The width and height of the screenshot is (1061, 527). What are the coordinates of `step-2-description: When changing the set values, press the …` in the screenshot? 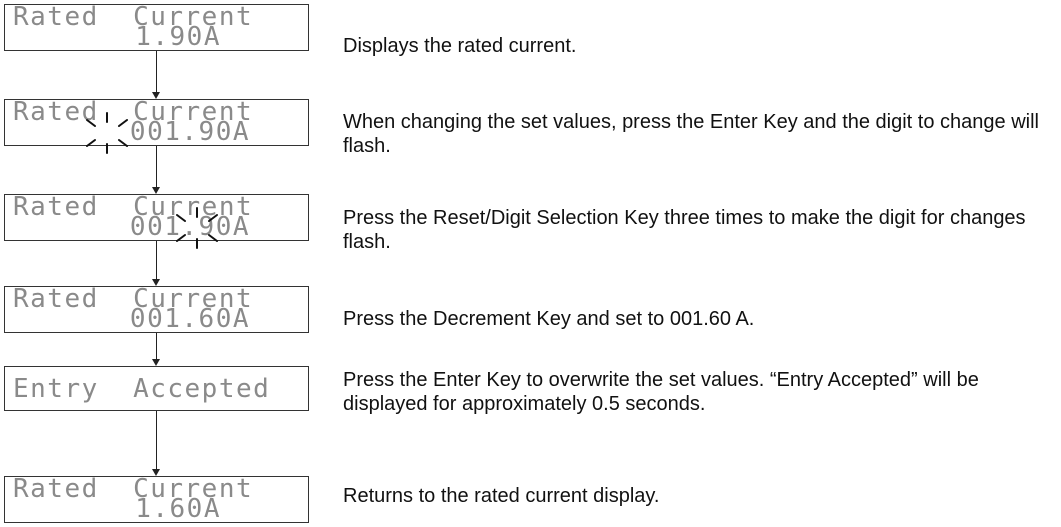 It's located at (691, 134).